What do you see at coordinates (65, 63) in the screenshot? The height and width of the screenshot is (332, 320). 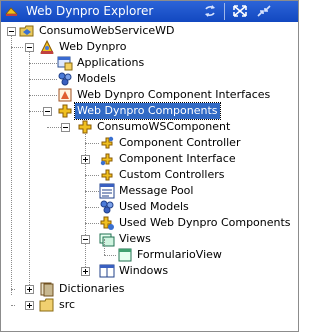 I see `applications-icon` at bounding box center [65, 63].